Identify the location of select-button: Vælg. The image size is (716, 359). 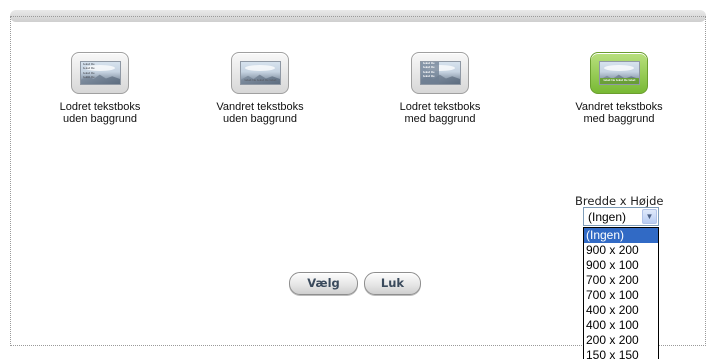
(323, 283).